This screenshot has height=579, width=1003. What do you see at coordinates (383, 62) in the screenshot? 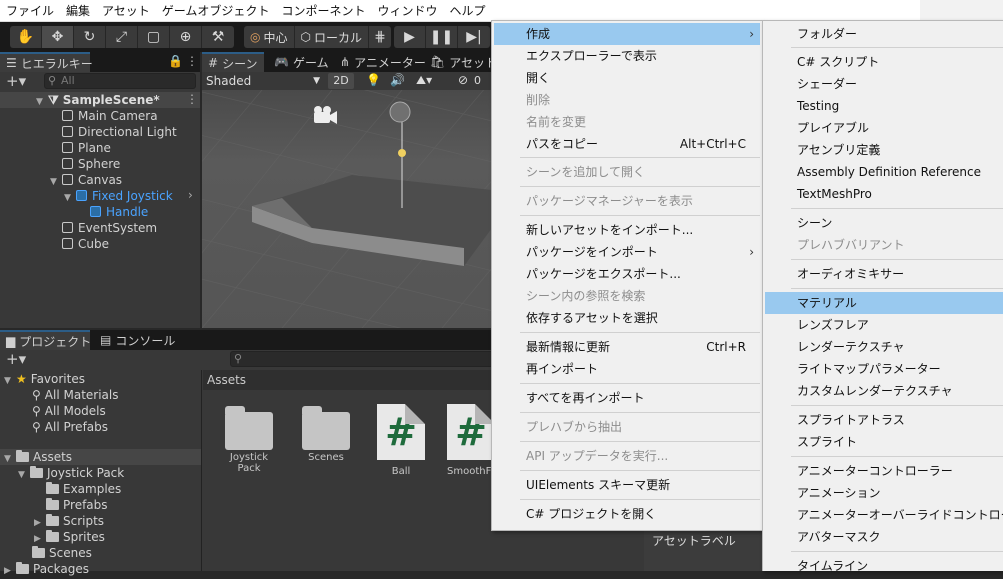
I see `tab-animator: ⋔ アニメーター` at bounding box center [383, 62].